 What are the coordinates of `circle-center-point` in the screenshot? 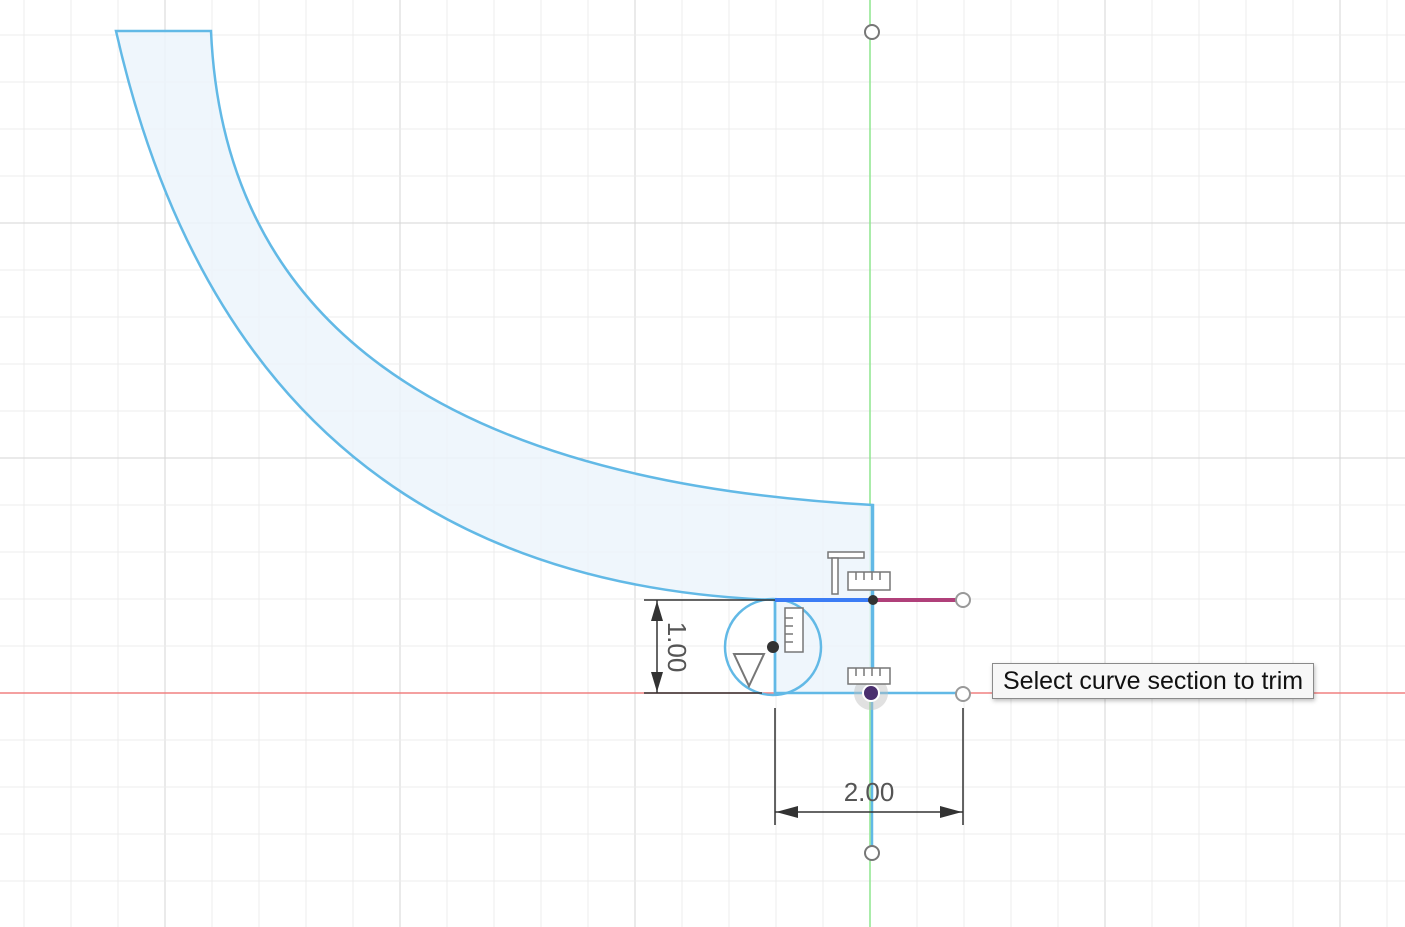 It's located at (773, 647).